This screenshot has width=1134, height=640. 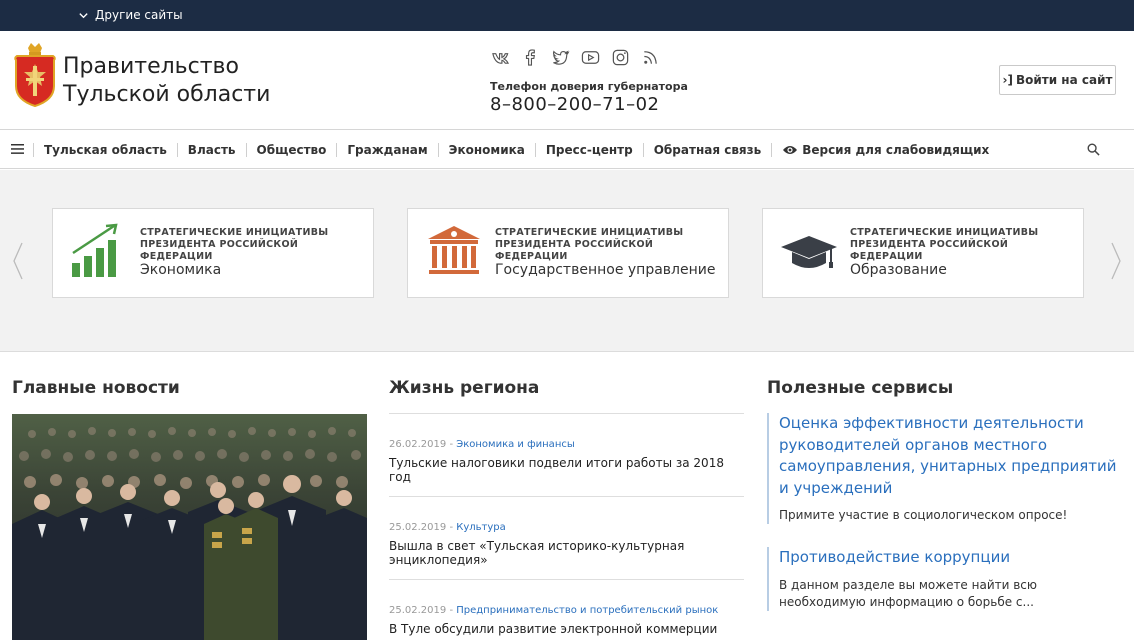 What do you see at coordinates (1093, 149) in the screenshot?
I see `search-icon` at bounding box center [1093, 149].